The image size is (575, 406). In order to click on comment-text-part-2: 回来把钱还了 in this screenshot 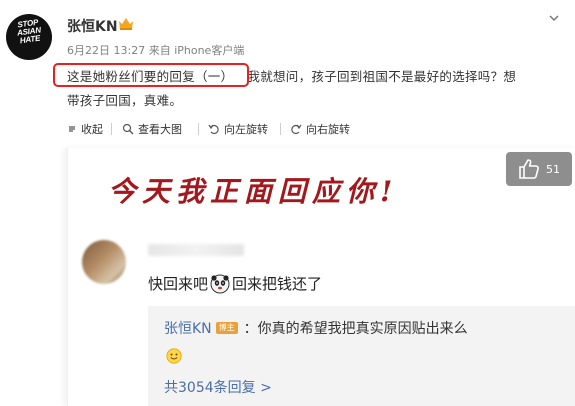, I will do `click(277, 284)`.